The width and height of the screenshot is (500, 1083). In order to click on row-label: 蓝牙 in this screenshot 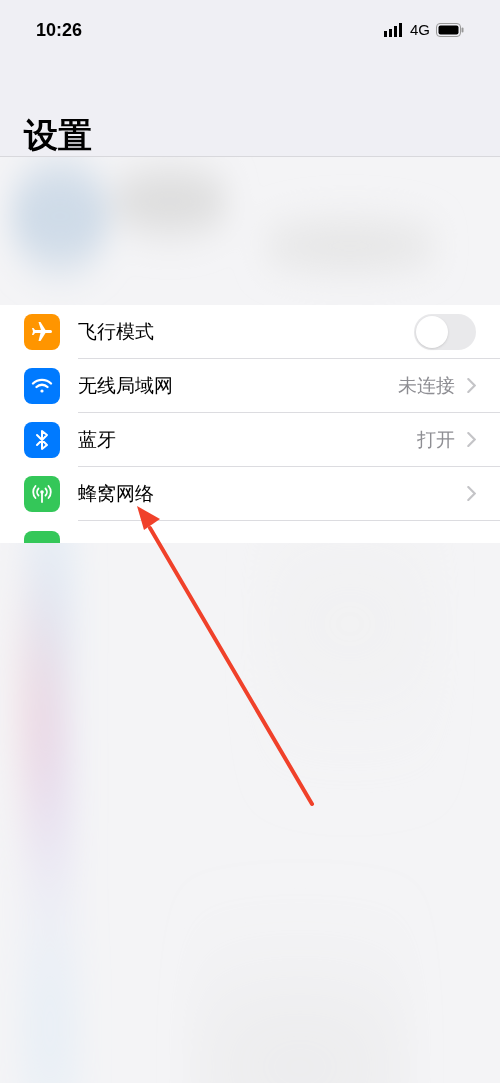, I will do `click(97, 440)`.